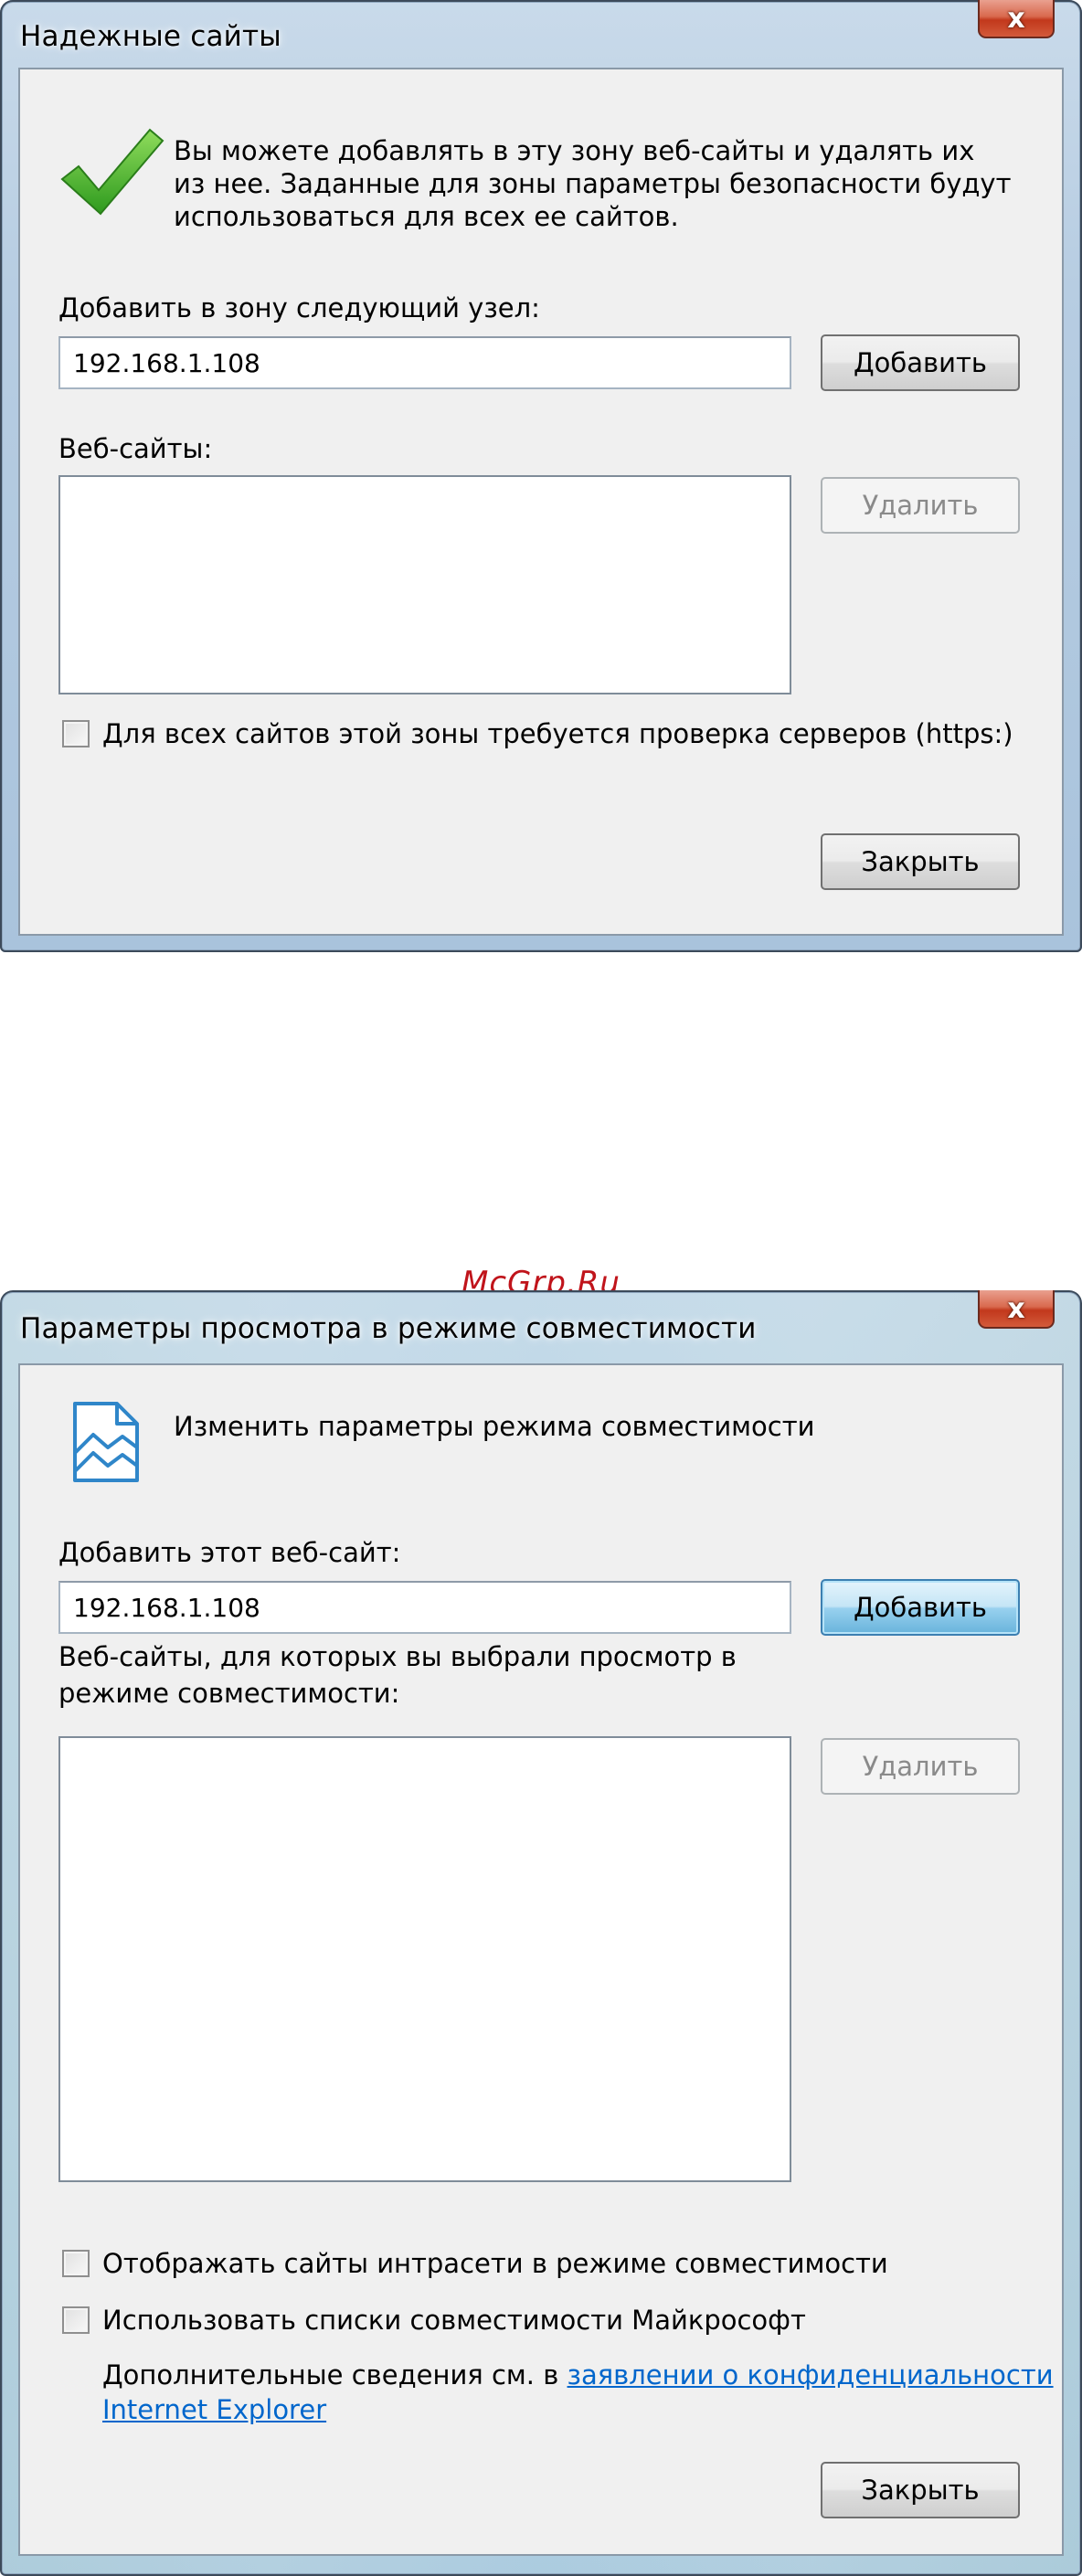 The height and width of the screenshot is (2576, 1082). What do you see at coordinates (426, 216) in the screenshot?
I see `info-text-line-3: использоваться для всех ее сайтов.` at bounding box center [426, 216].